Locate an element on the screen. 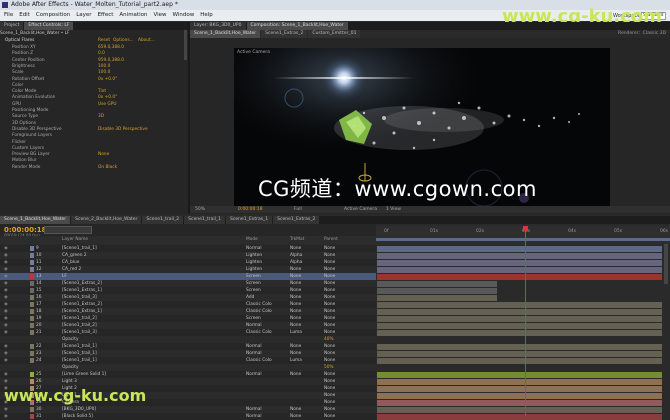  layer-row: ◉ 10 CA_green 2 Lighten Alpha None is located at coordinates (188, 255).